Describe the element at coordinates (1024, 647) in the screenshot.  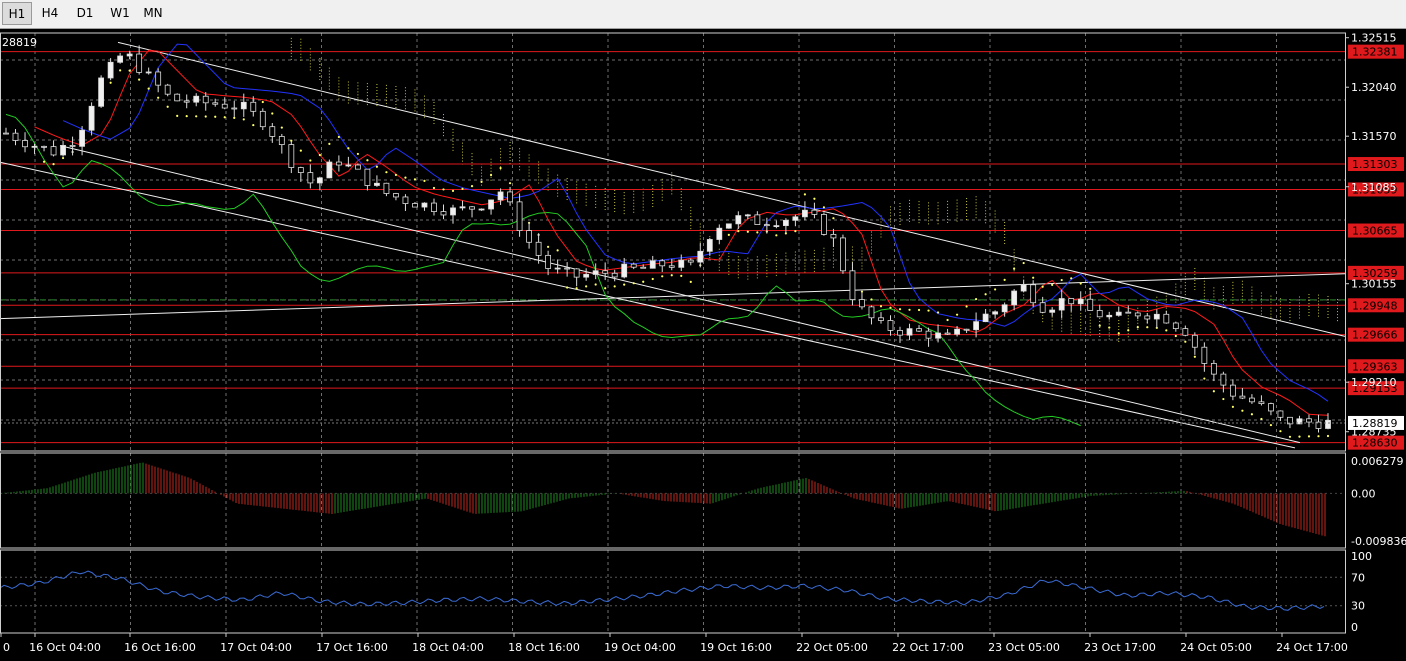
I see `time-axis-label: 23 Oct 05:00` at that location.